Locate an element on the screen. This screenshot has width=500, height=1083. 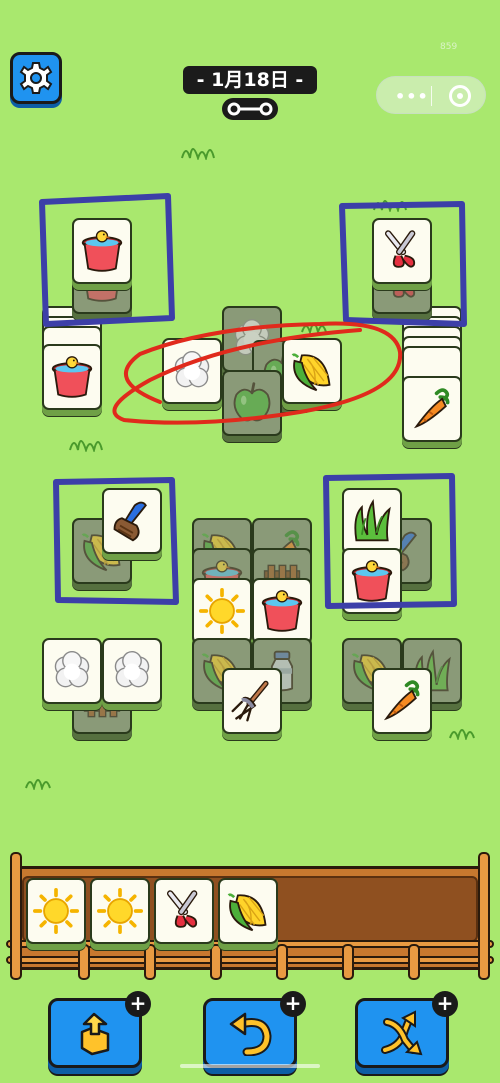
apple-icon is located at coordinates (252, 403).